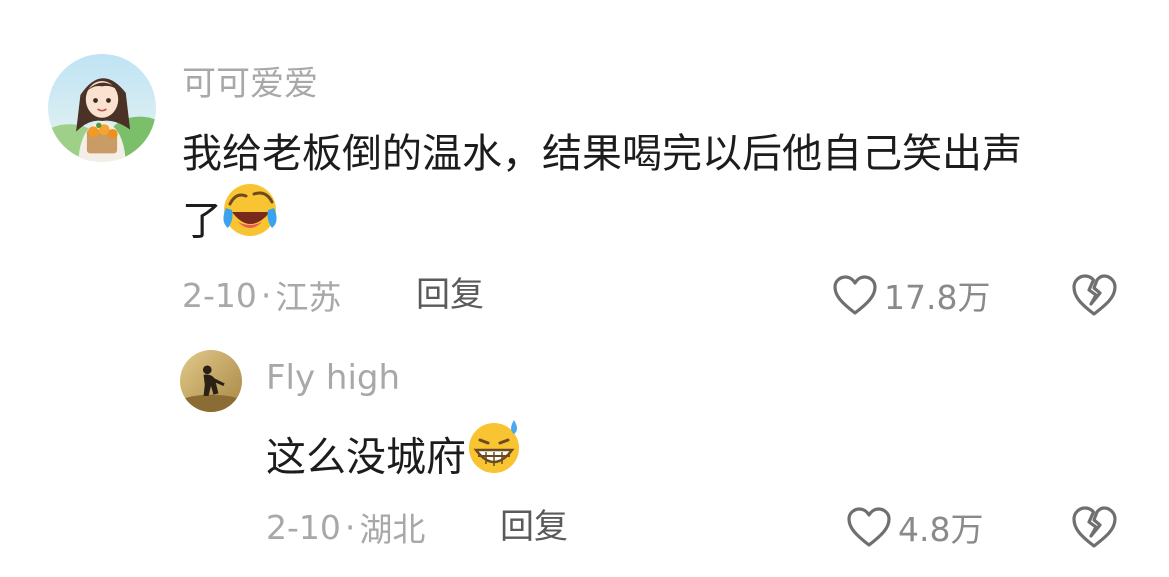  I want to click on girl-avatar-image, so click(102, 108).